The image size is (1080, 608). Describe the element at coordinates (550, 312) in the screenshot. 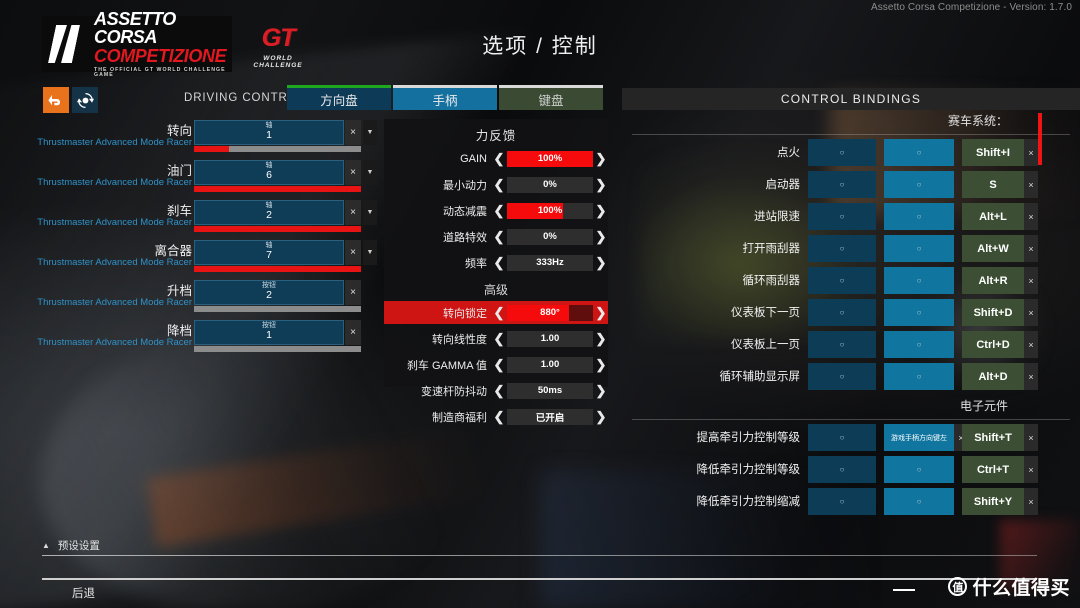

I see `ffb-row-value-track: 880°` at that location.